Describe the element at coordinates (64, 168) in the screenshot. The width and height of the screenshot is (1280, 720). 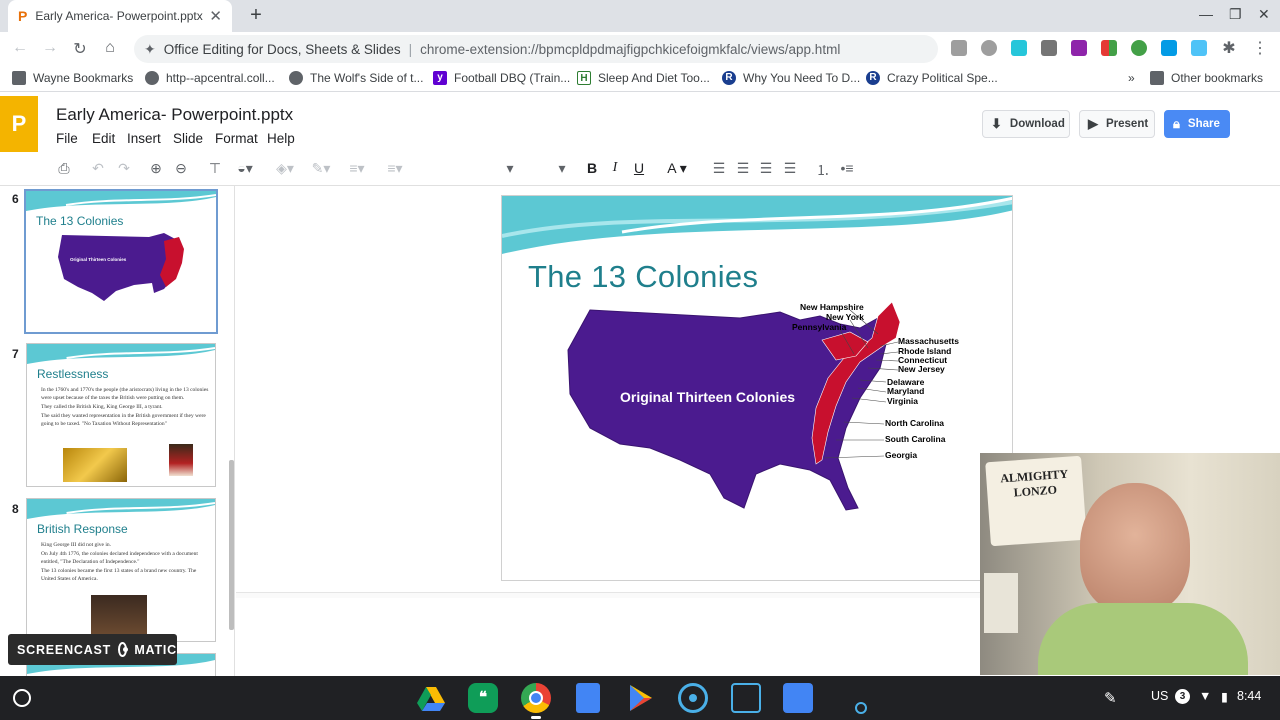
I see `print-icon: ⎙` at that location.